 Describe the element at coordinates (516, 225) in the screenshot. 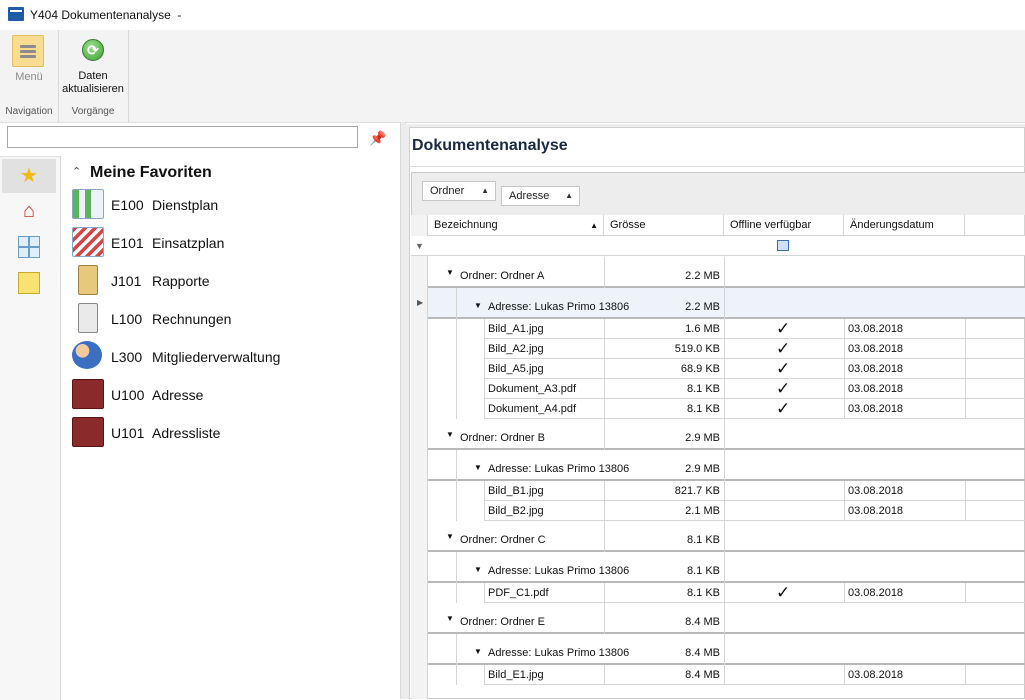

I see `column-header-bezeichnung: Bezeichnung ▲` at that location.